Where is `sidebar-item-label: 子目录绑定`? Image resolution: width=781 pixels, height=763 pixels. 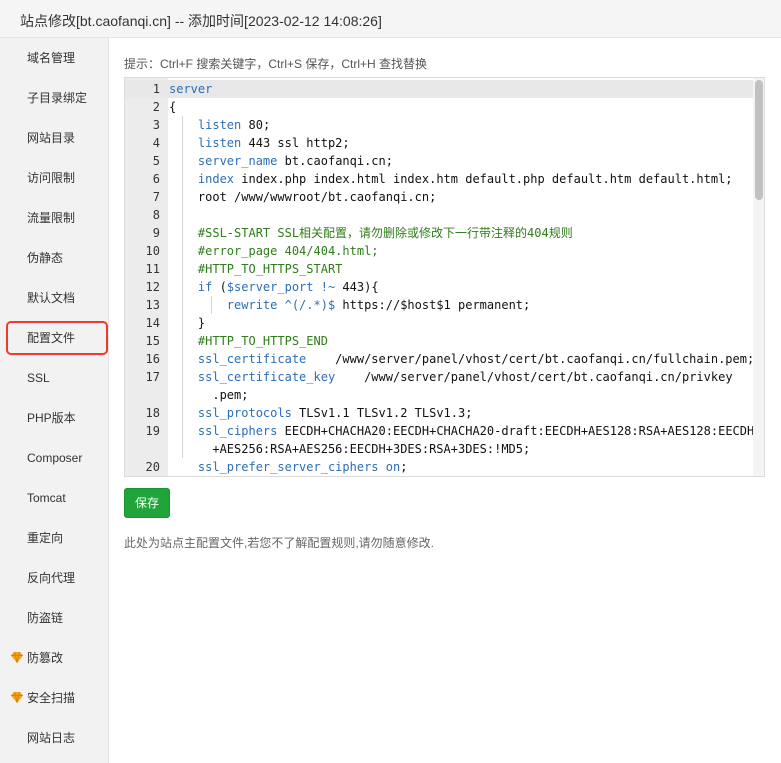
sidebar-item-label: 子目录绑定 is located at coordinates (57, 98).